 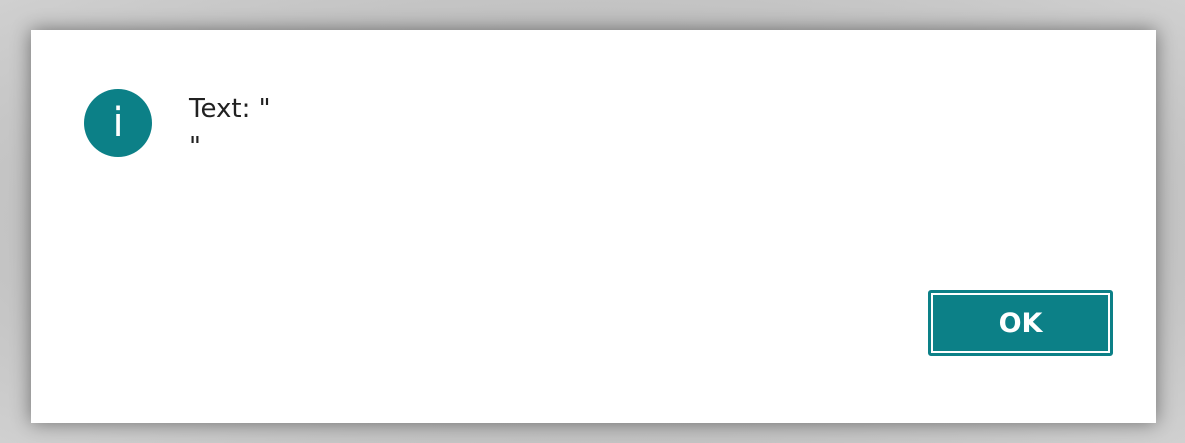 What do you see at coordinates (195, 147) in the screenshot?
I see `message-line-2: "` at bounding box center [195, 147].